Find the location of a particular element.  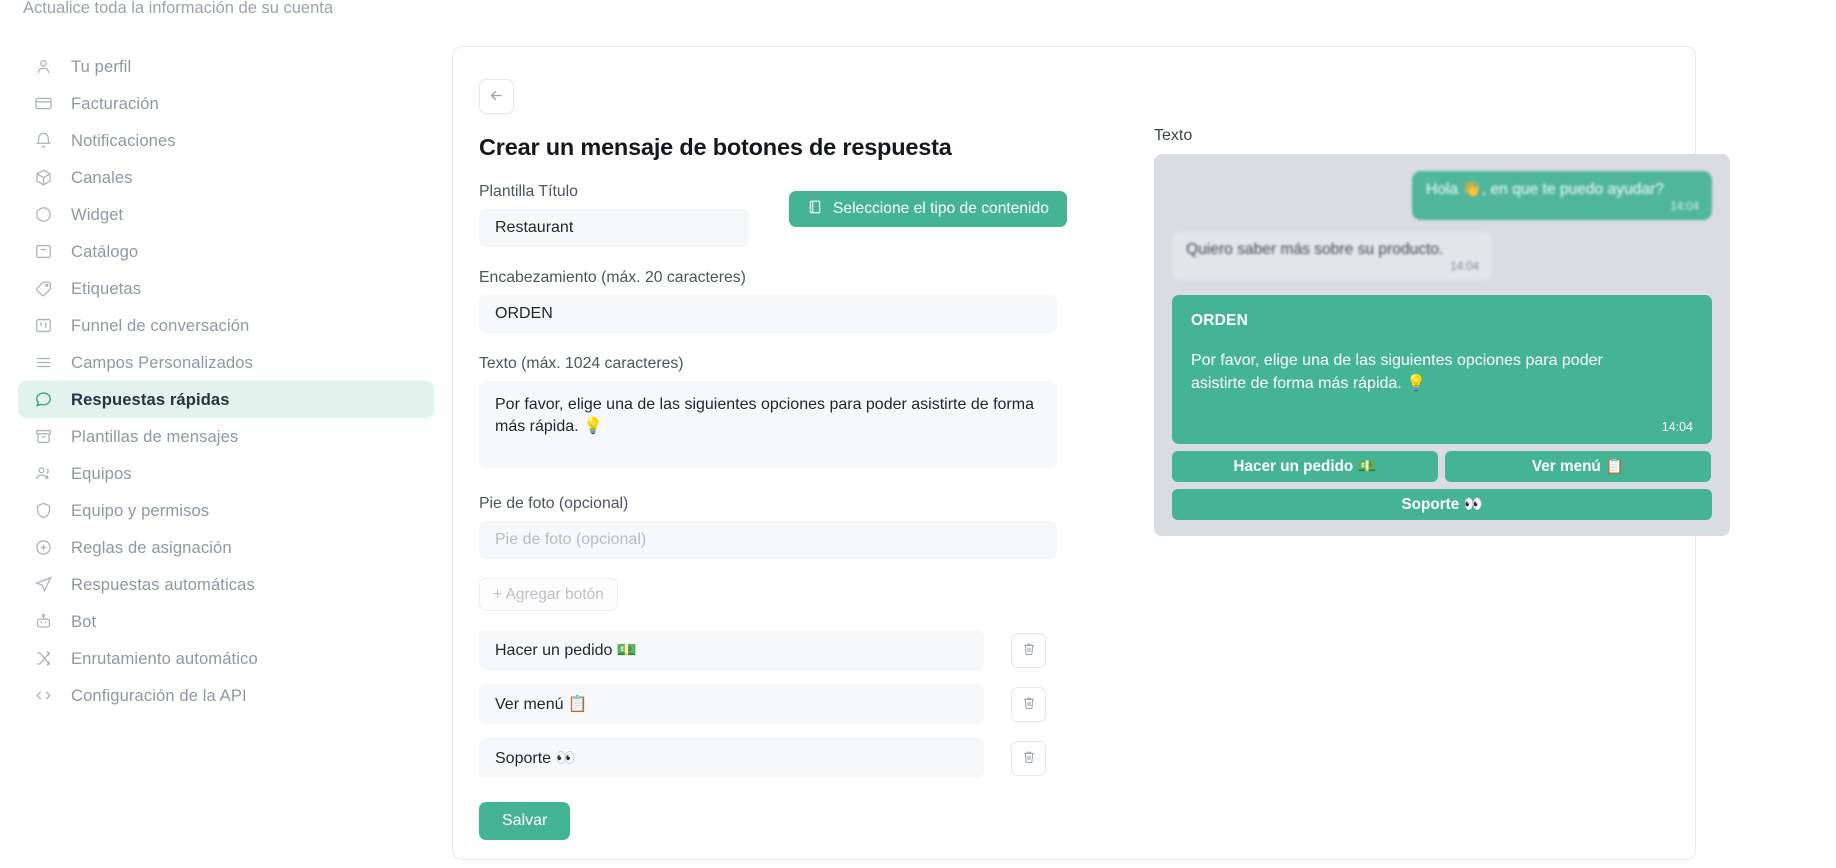

sidebar-item-notificaciones: Notificaciones is located at coordinates (226, 140).